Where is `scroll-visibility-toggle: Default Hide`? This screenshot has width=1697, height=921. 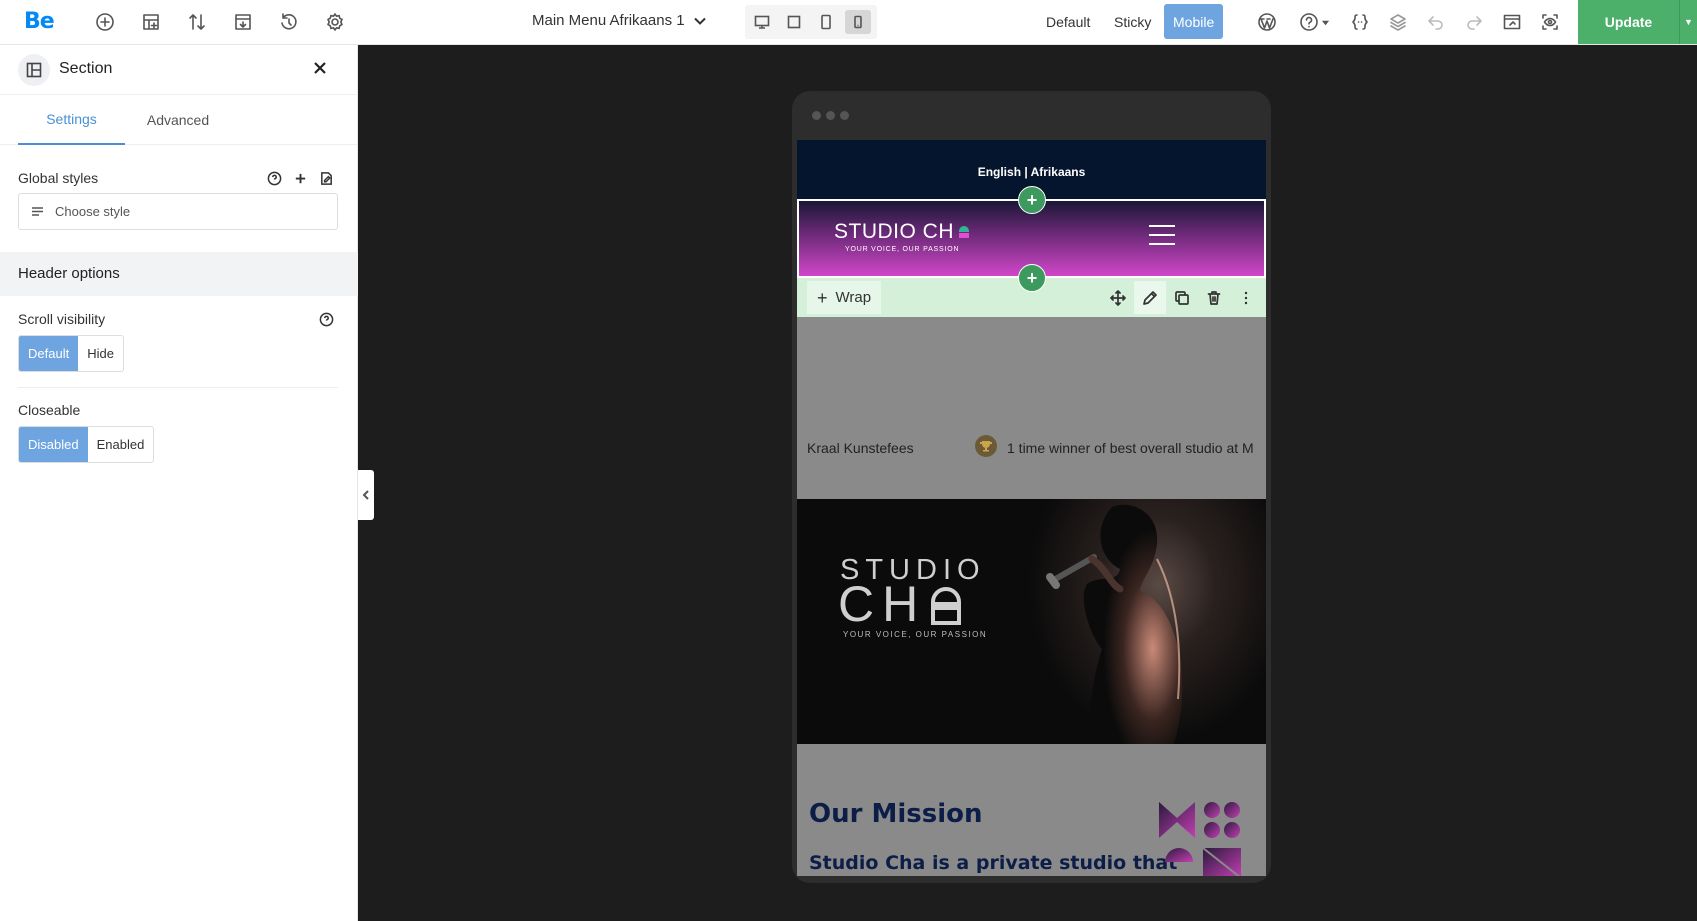 scroll-visibility-toggle: Default Hide is located at coordinates (71, 353).